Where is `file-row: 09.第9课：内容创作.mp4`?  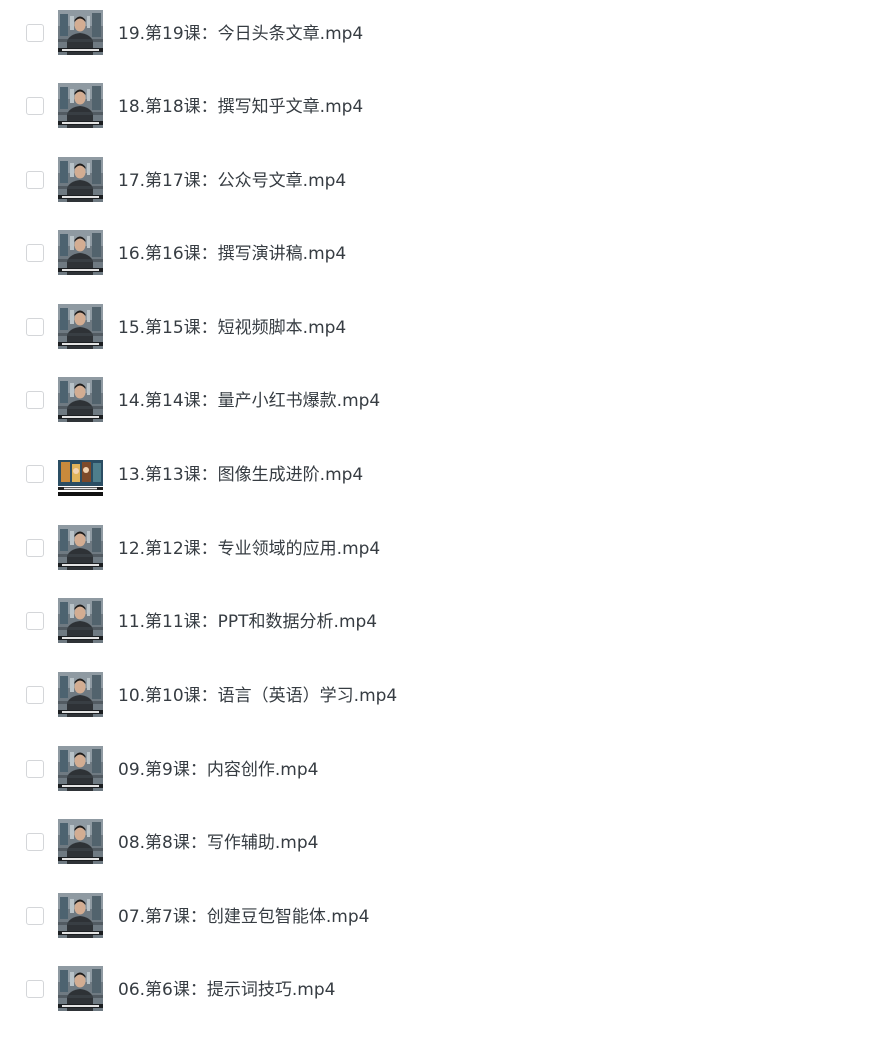 file-row: 09.第9课：内容创作.mp4 is located at coordinates (446, 789).